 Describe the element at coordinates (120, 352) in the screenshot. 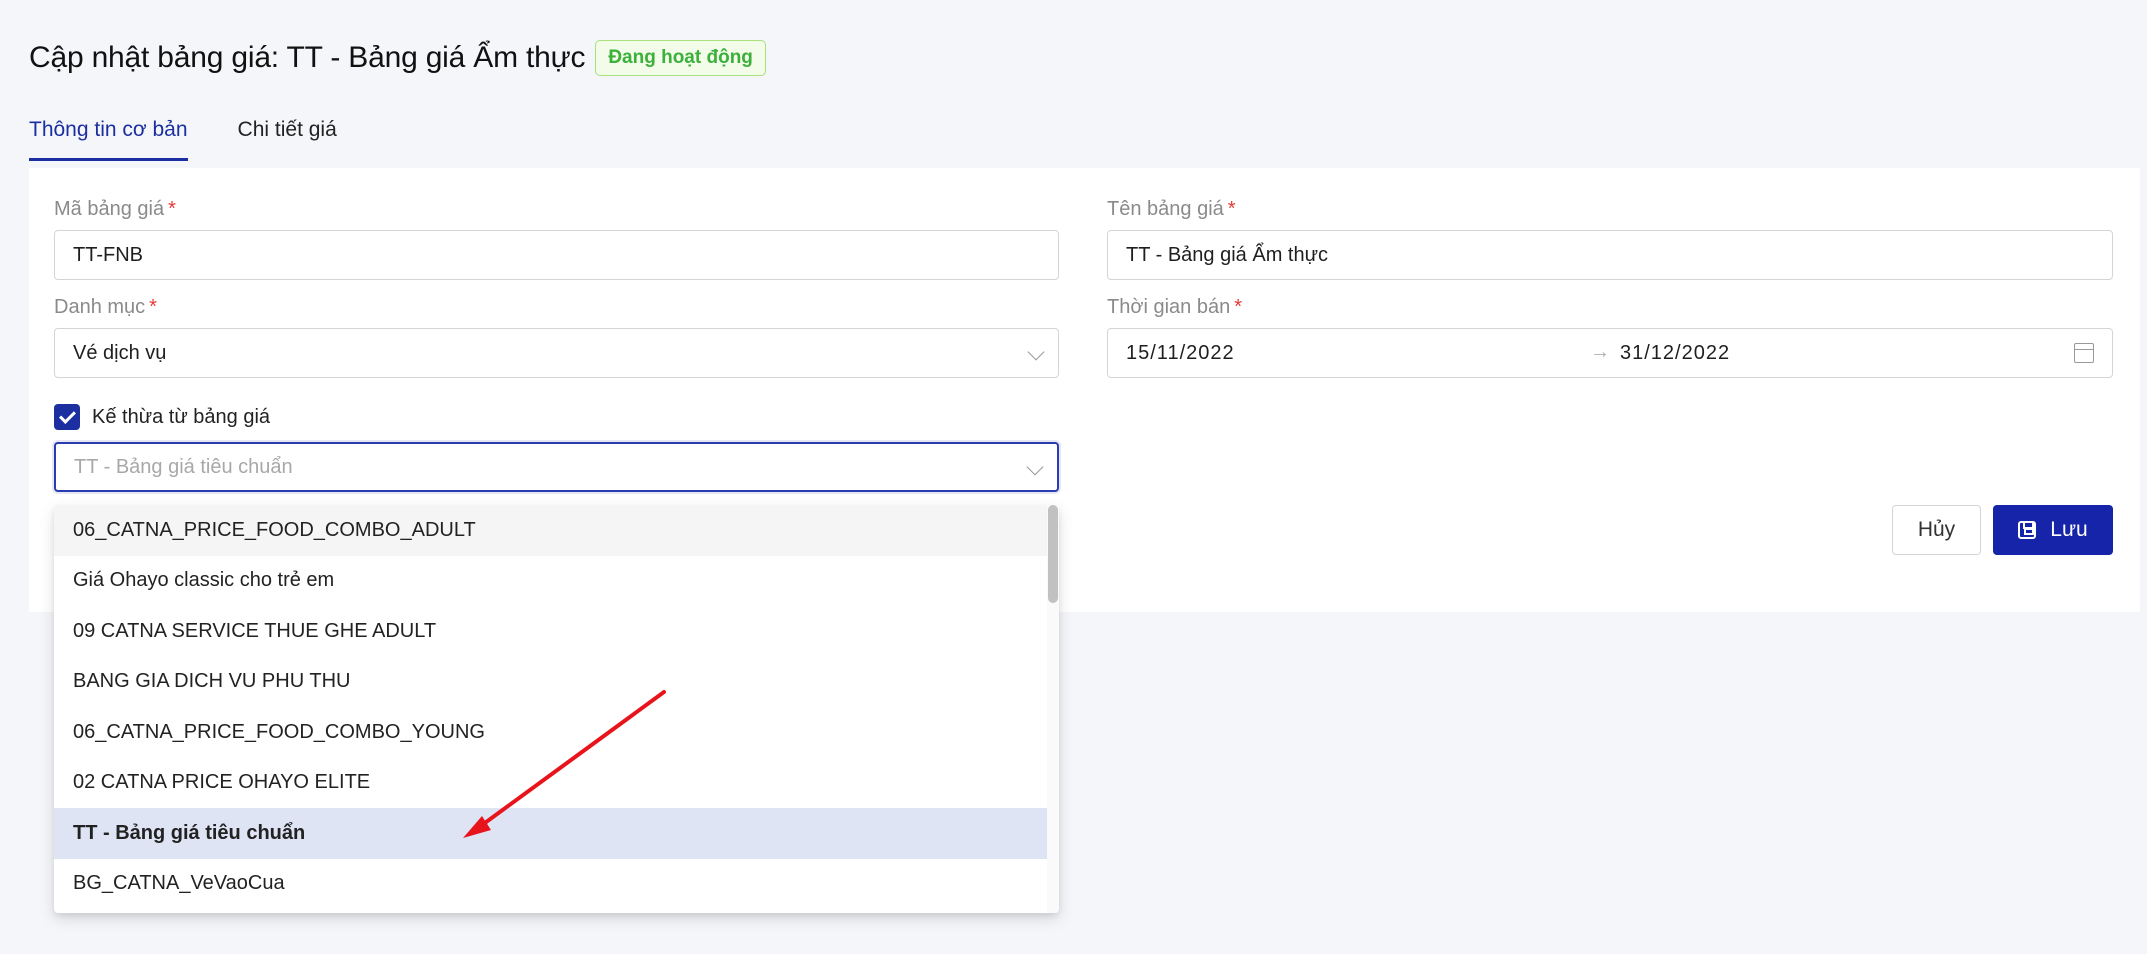

I see `category-value: Vé dịch vụ` at that location.